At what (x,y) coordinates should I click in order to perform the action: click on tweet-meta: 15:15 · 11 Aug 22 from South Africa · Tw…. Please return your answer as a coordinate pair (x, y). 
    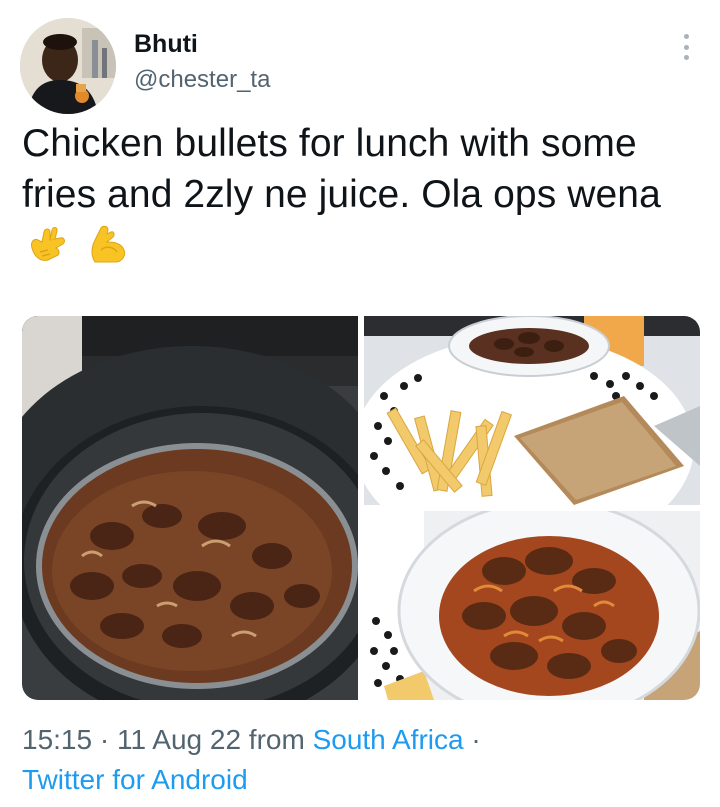
    Looking at the image, I should click on (362, 760).